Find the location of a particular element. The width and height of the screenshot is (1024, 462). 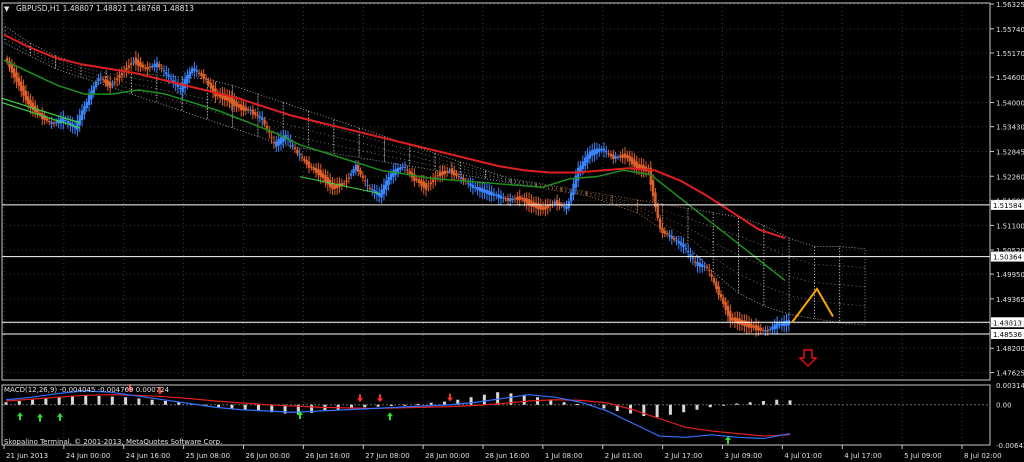

price-tick-label: 1.52845 is located at coordinates (1010, 152).